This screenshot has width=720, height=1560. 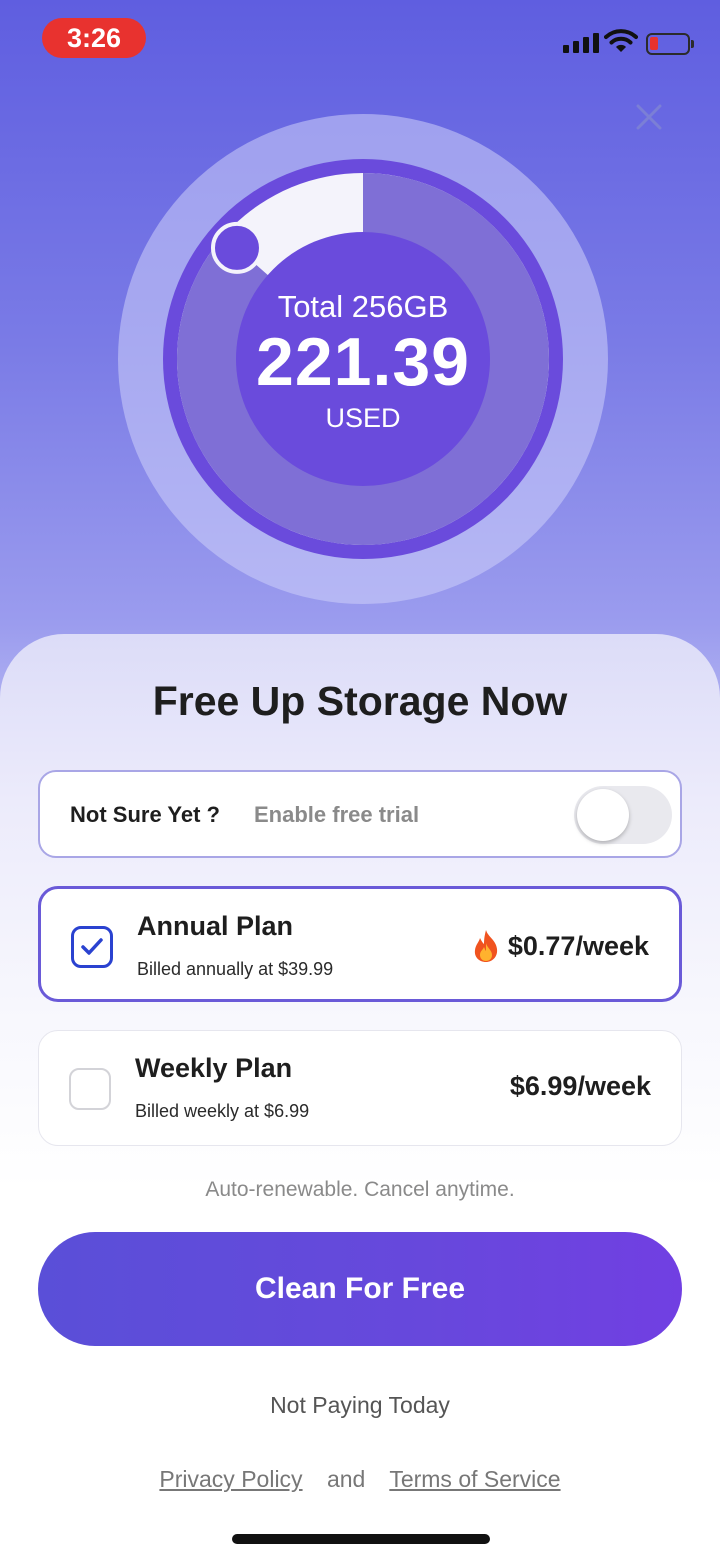 What do you see at coordinates (474, 1479) in the screenshot?
I see `terms-of-service-link: Terms of Service` at bounding box center [474, 1479].